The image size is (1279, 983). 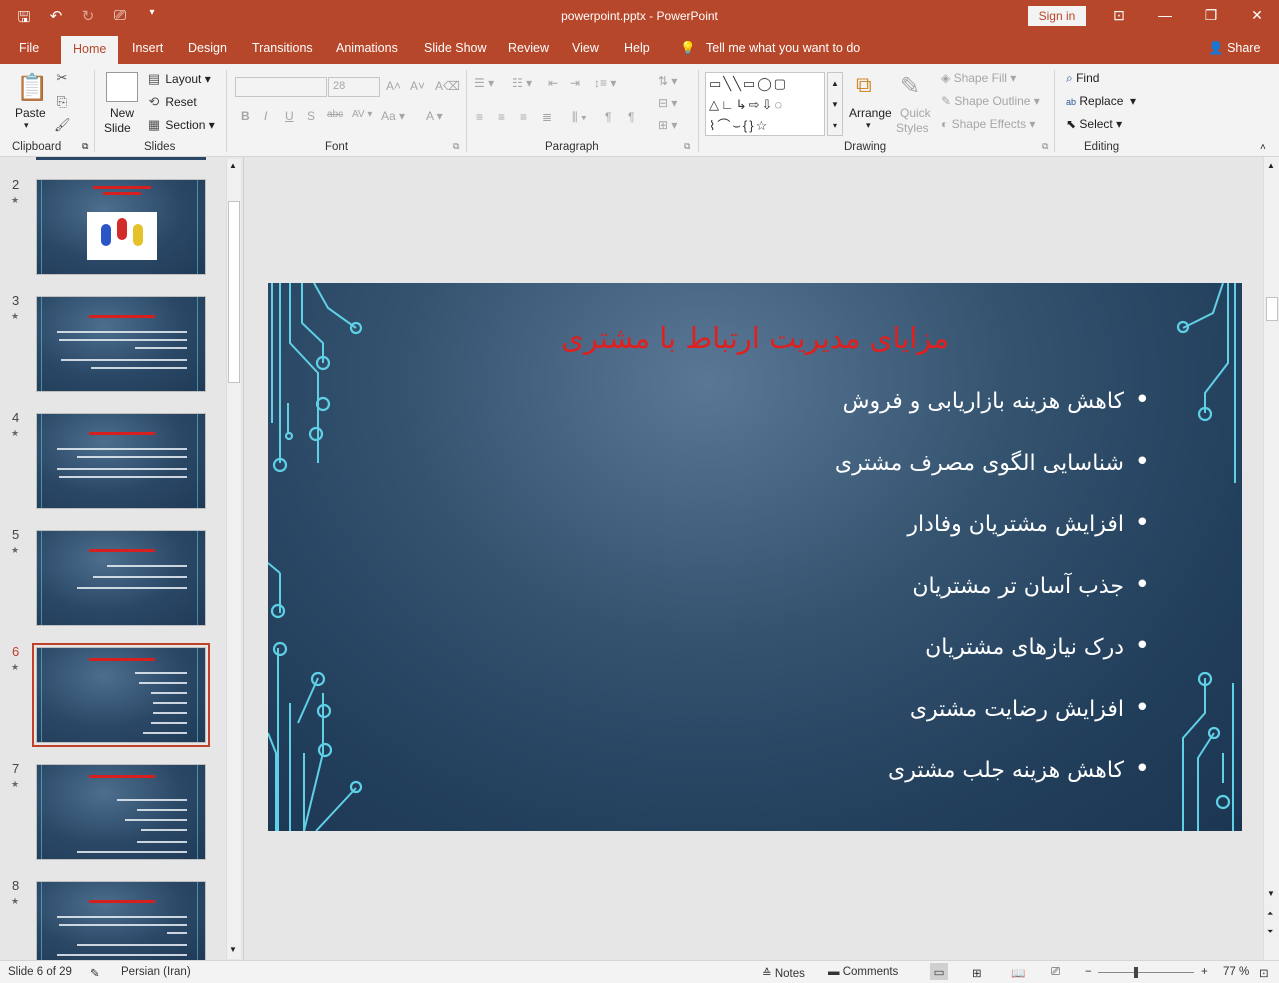 What do you see at coordinates (1204, 972) in the screenshot?
I see `zoom-in-button: +` at bounding box center [1204, 972].